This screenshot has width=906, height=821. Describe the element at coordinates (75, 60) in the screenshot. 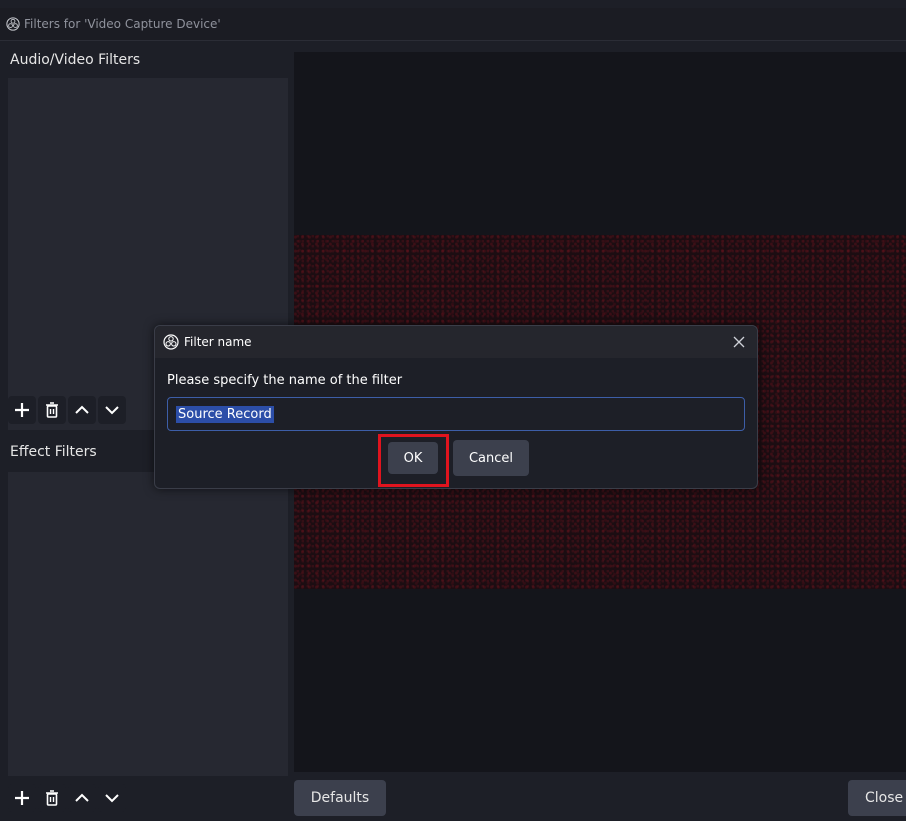

I see `audio-video-filters-label: Audio/Video Filters` at that location.